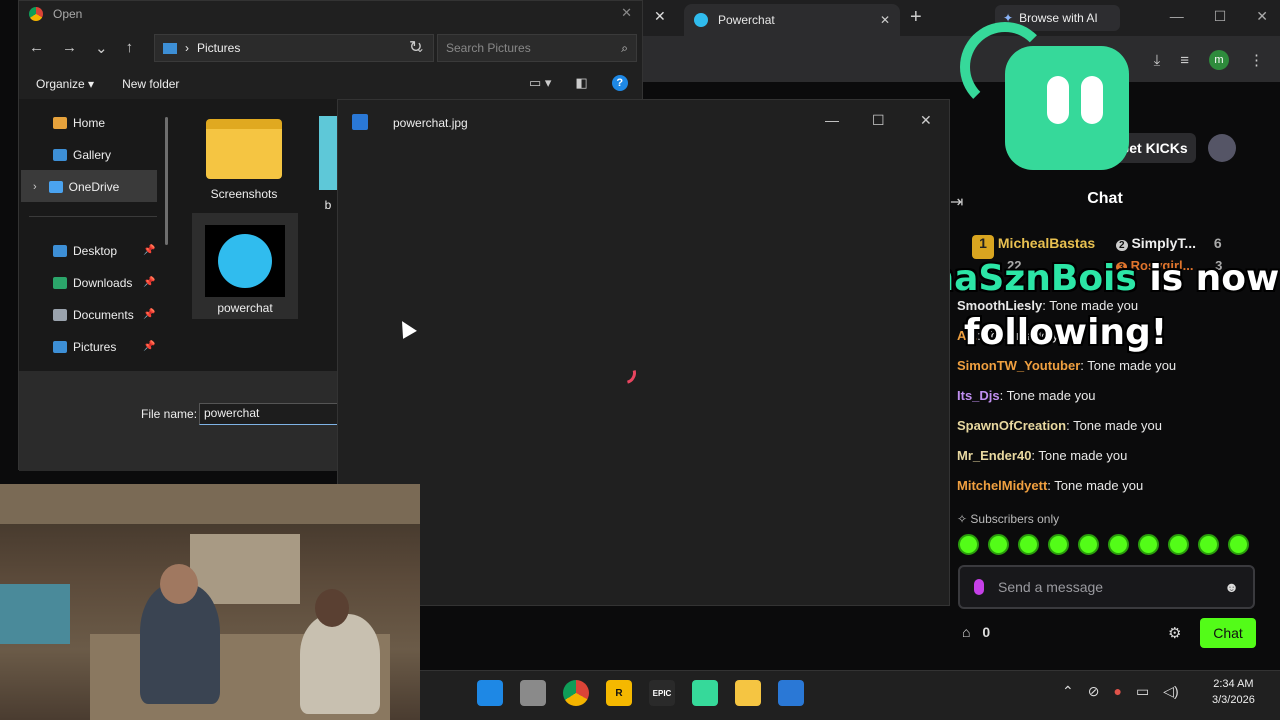  Describe the element at coordinates (415, 47) in the screenshot. I see `refresh-icon: ↻` at that location.